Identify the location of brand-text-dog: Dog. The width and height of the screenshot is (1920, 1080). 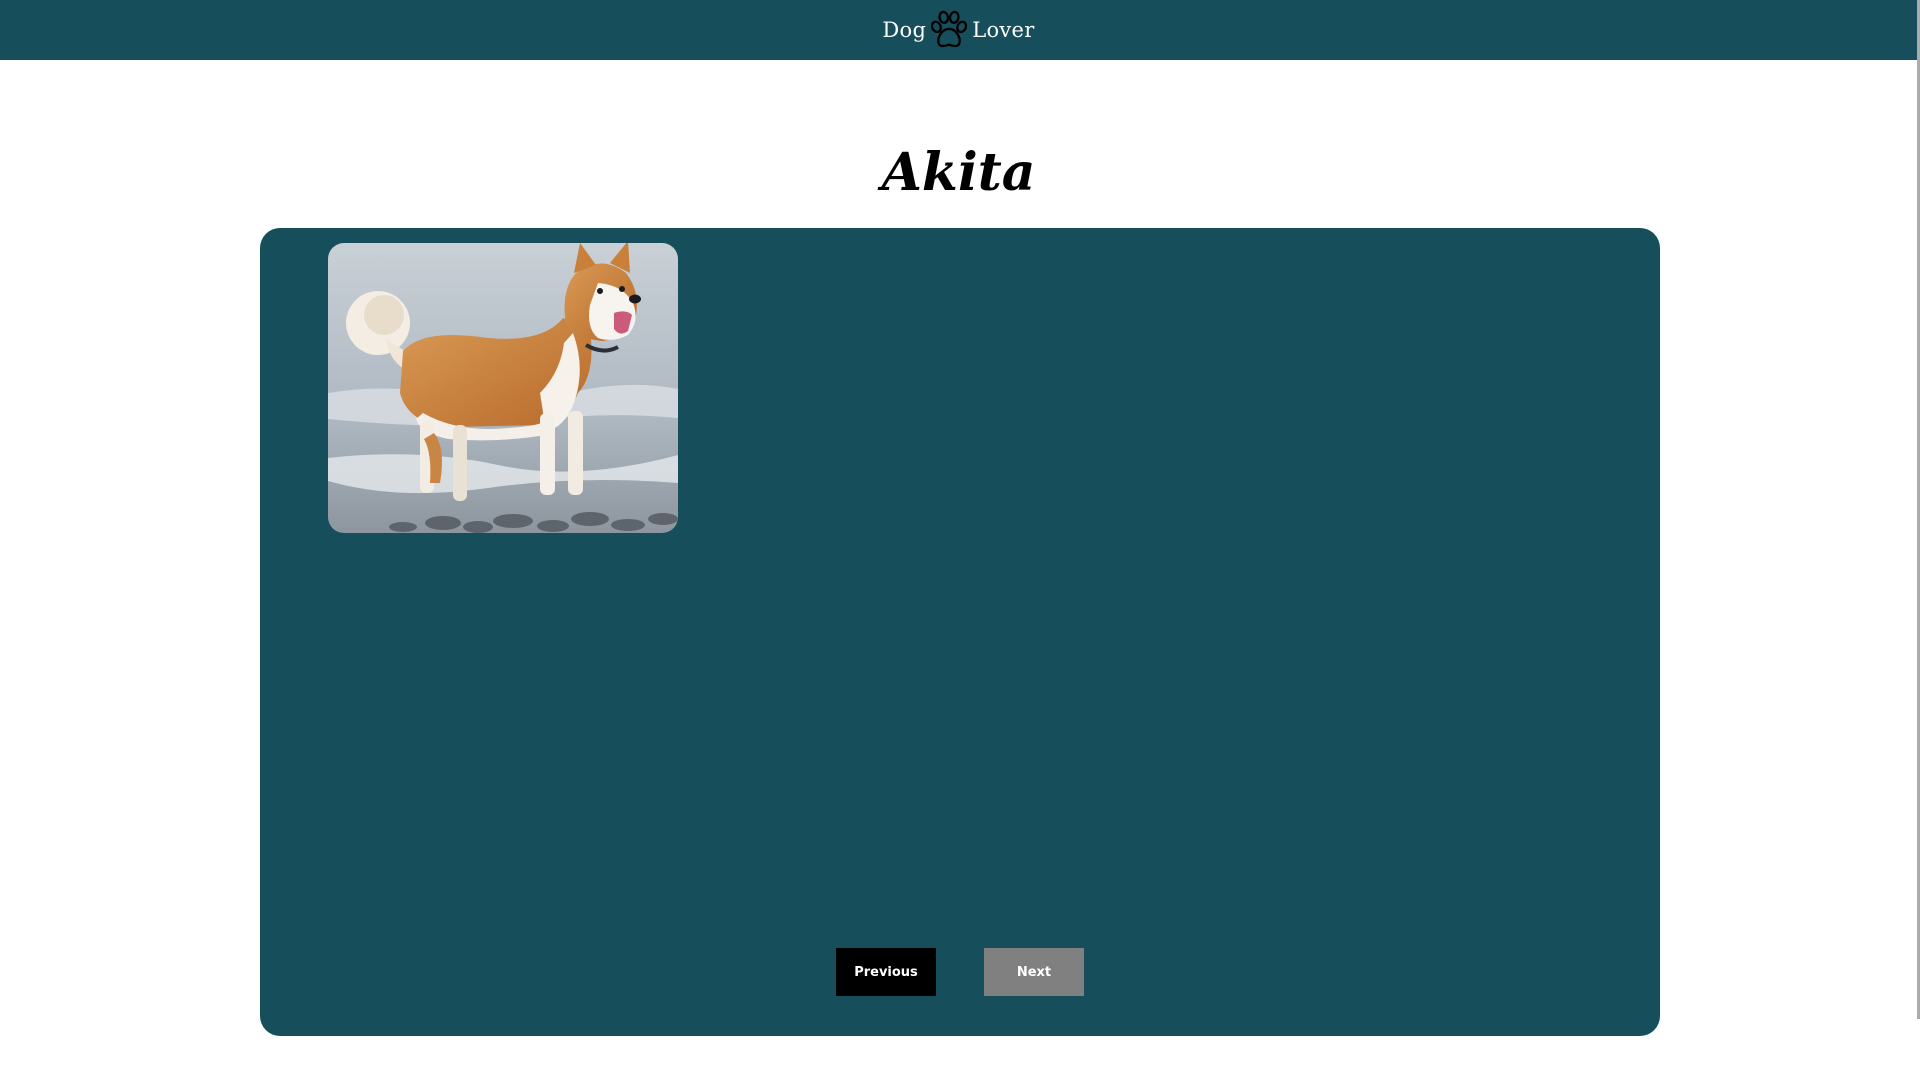
(904, 30).